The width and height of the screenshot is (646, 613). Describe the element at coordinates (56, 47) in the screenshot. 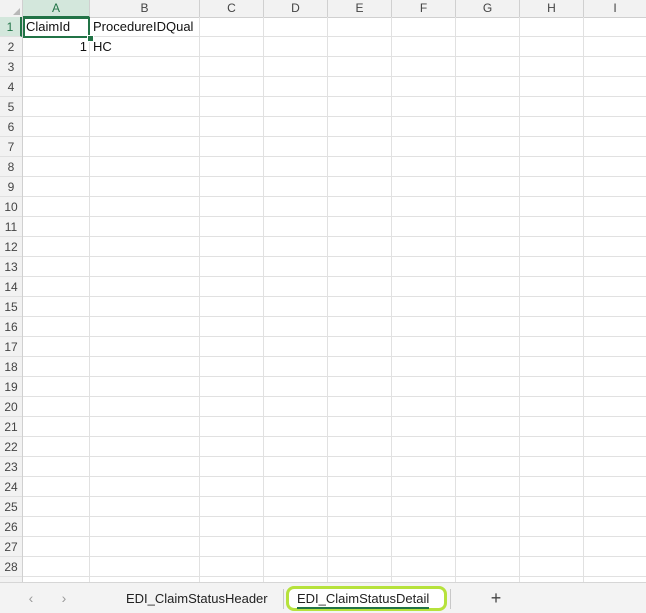

I see `cell-a2: 1` at that location.